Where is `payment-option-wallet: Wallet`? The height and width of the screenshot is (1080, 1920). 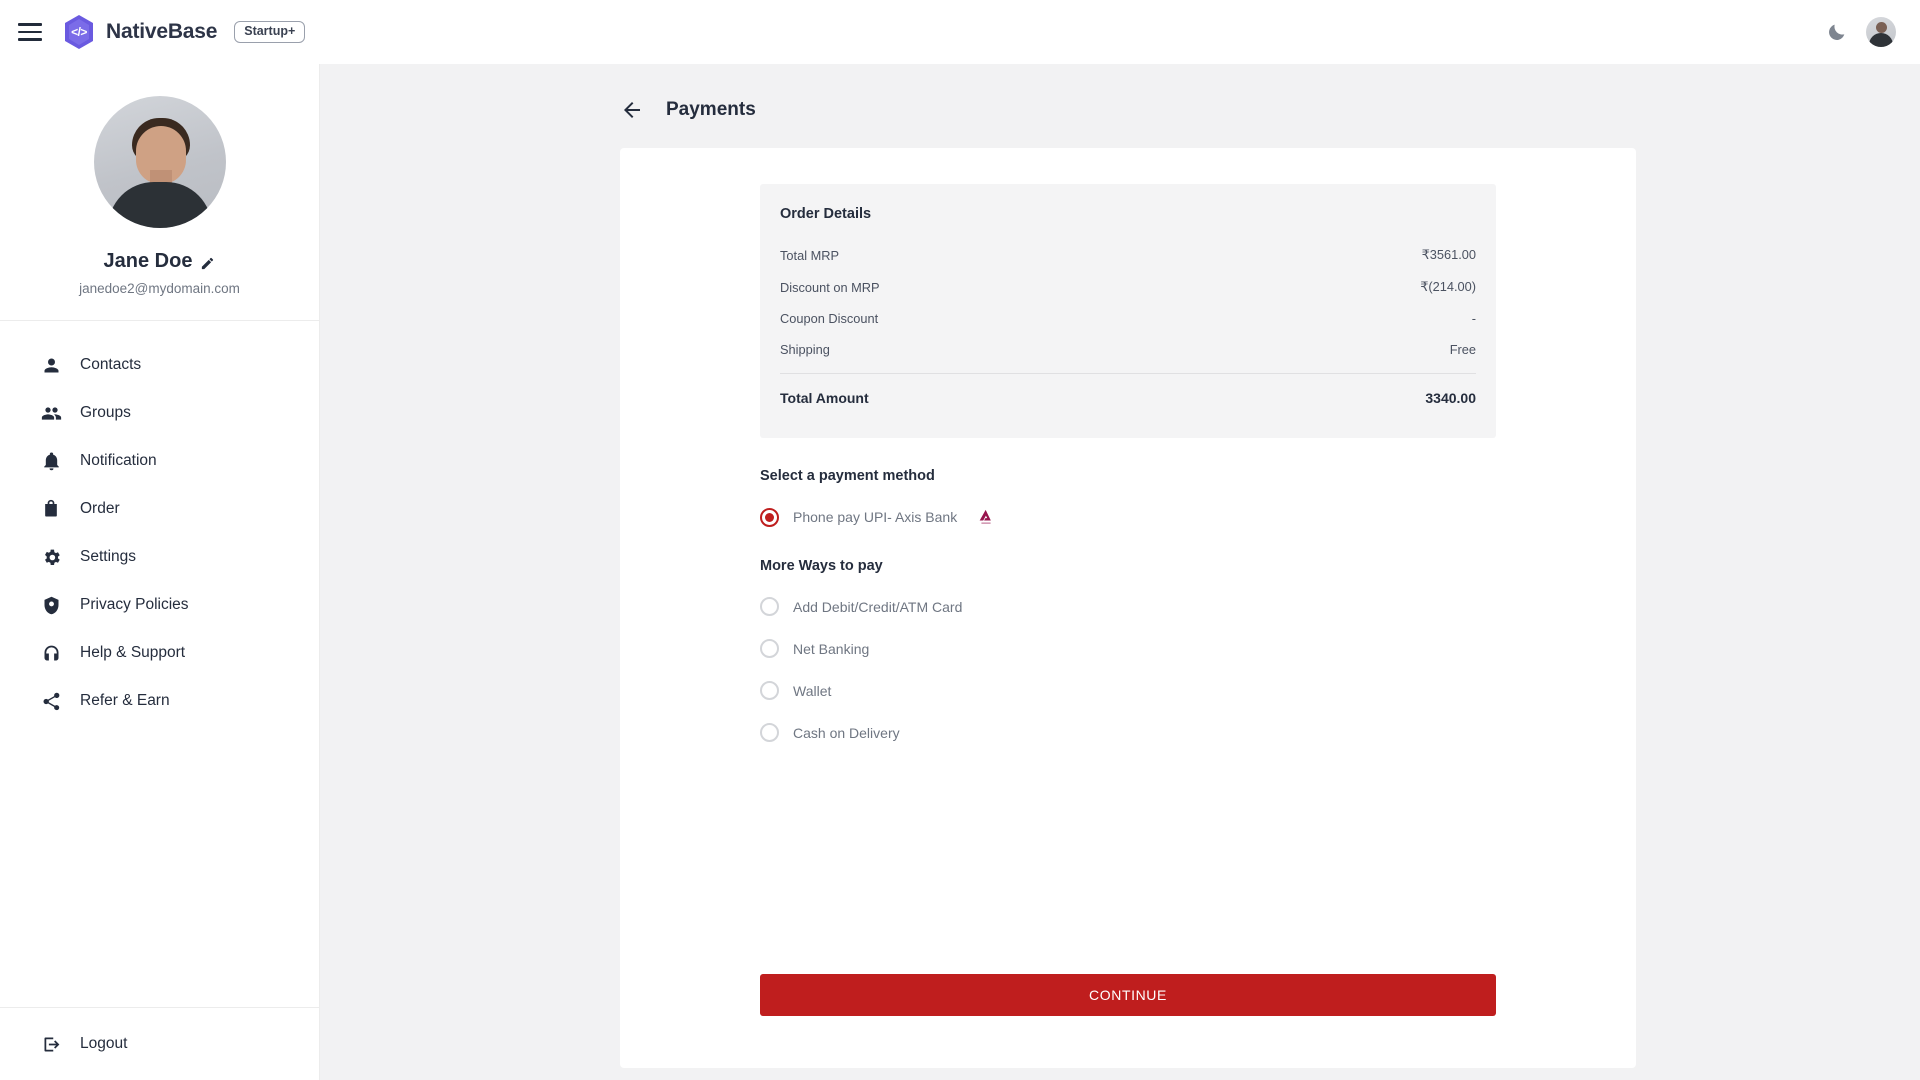 payment-option-wallet: Wallet is located at coordinates (1128, 690).